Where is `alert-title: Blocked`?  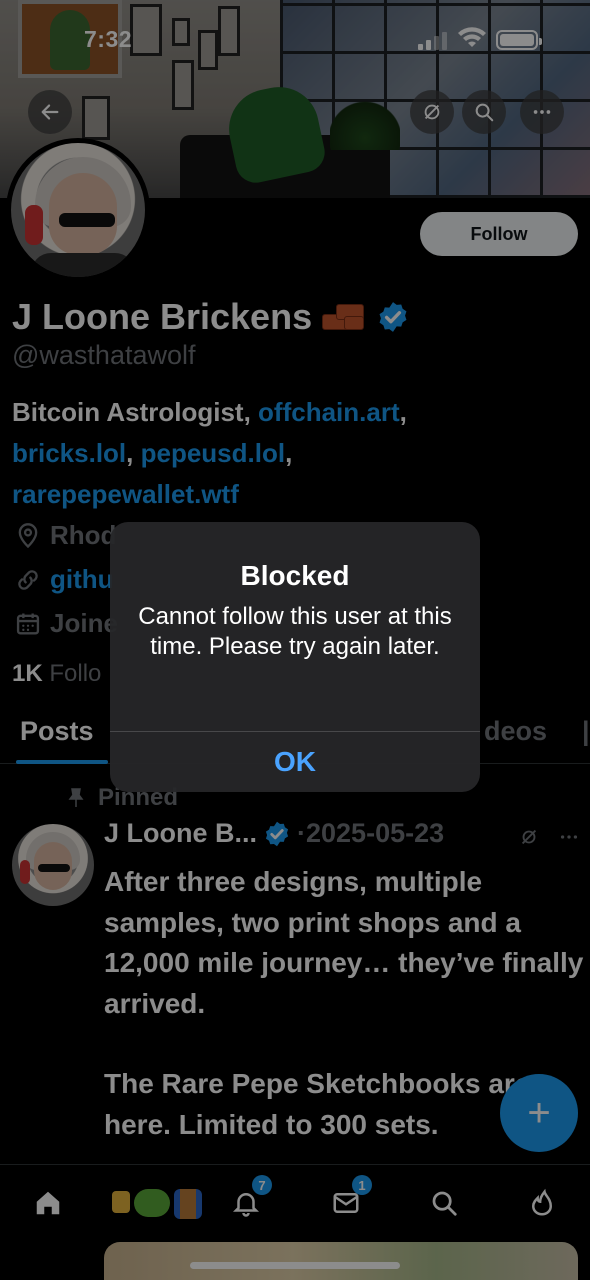 alert-title: Blocked is located at coordinates (295, 575).